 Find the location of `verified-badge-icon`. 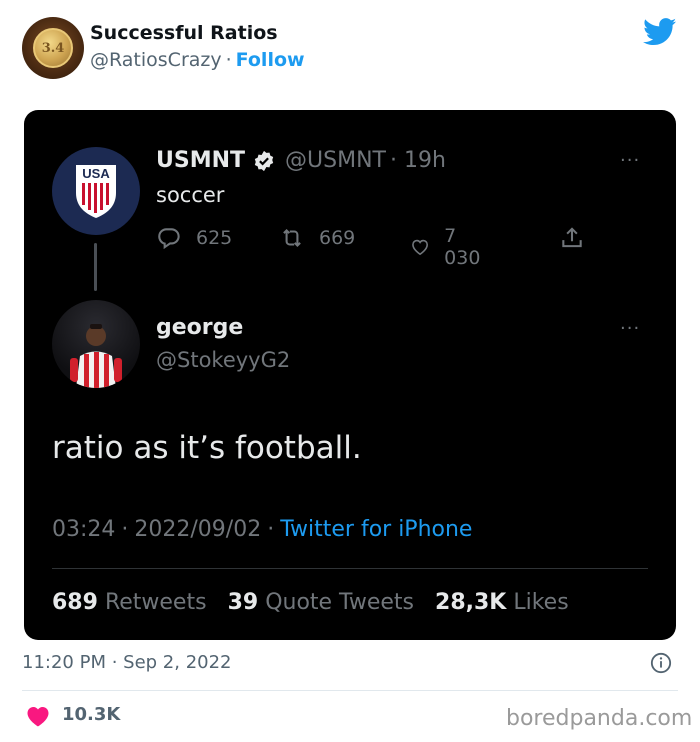

verified-badge-icon is located at coordinates (264, 160).